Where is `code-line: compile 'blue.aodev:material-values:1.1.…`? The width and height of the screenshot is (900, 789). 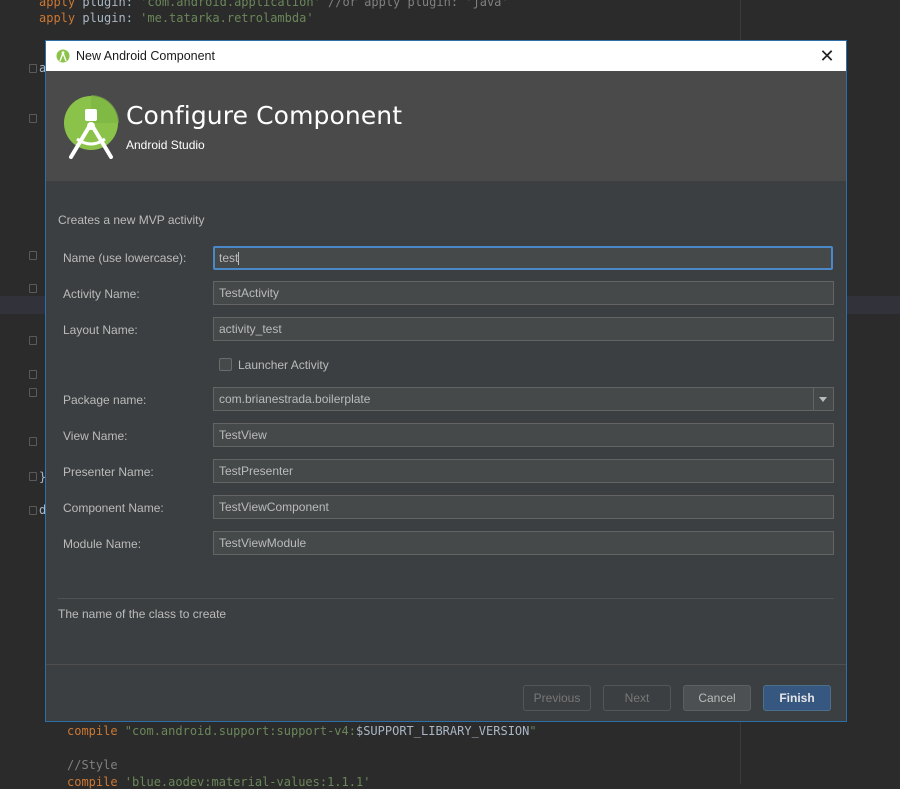 code-line: compile 'blue.aodev:material-values:1.1.… is located at coordinates (219, 782).